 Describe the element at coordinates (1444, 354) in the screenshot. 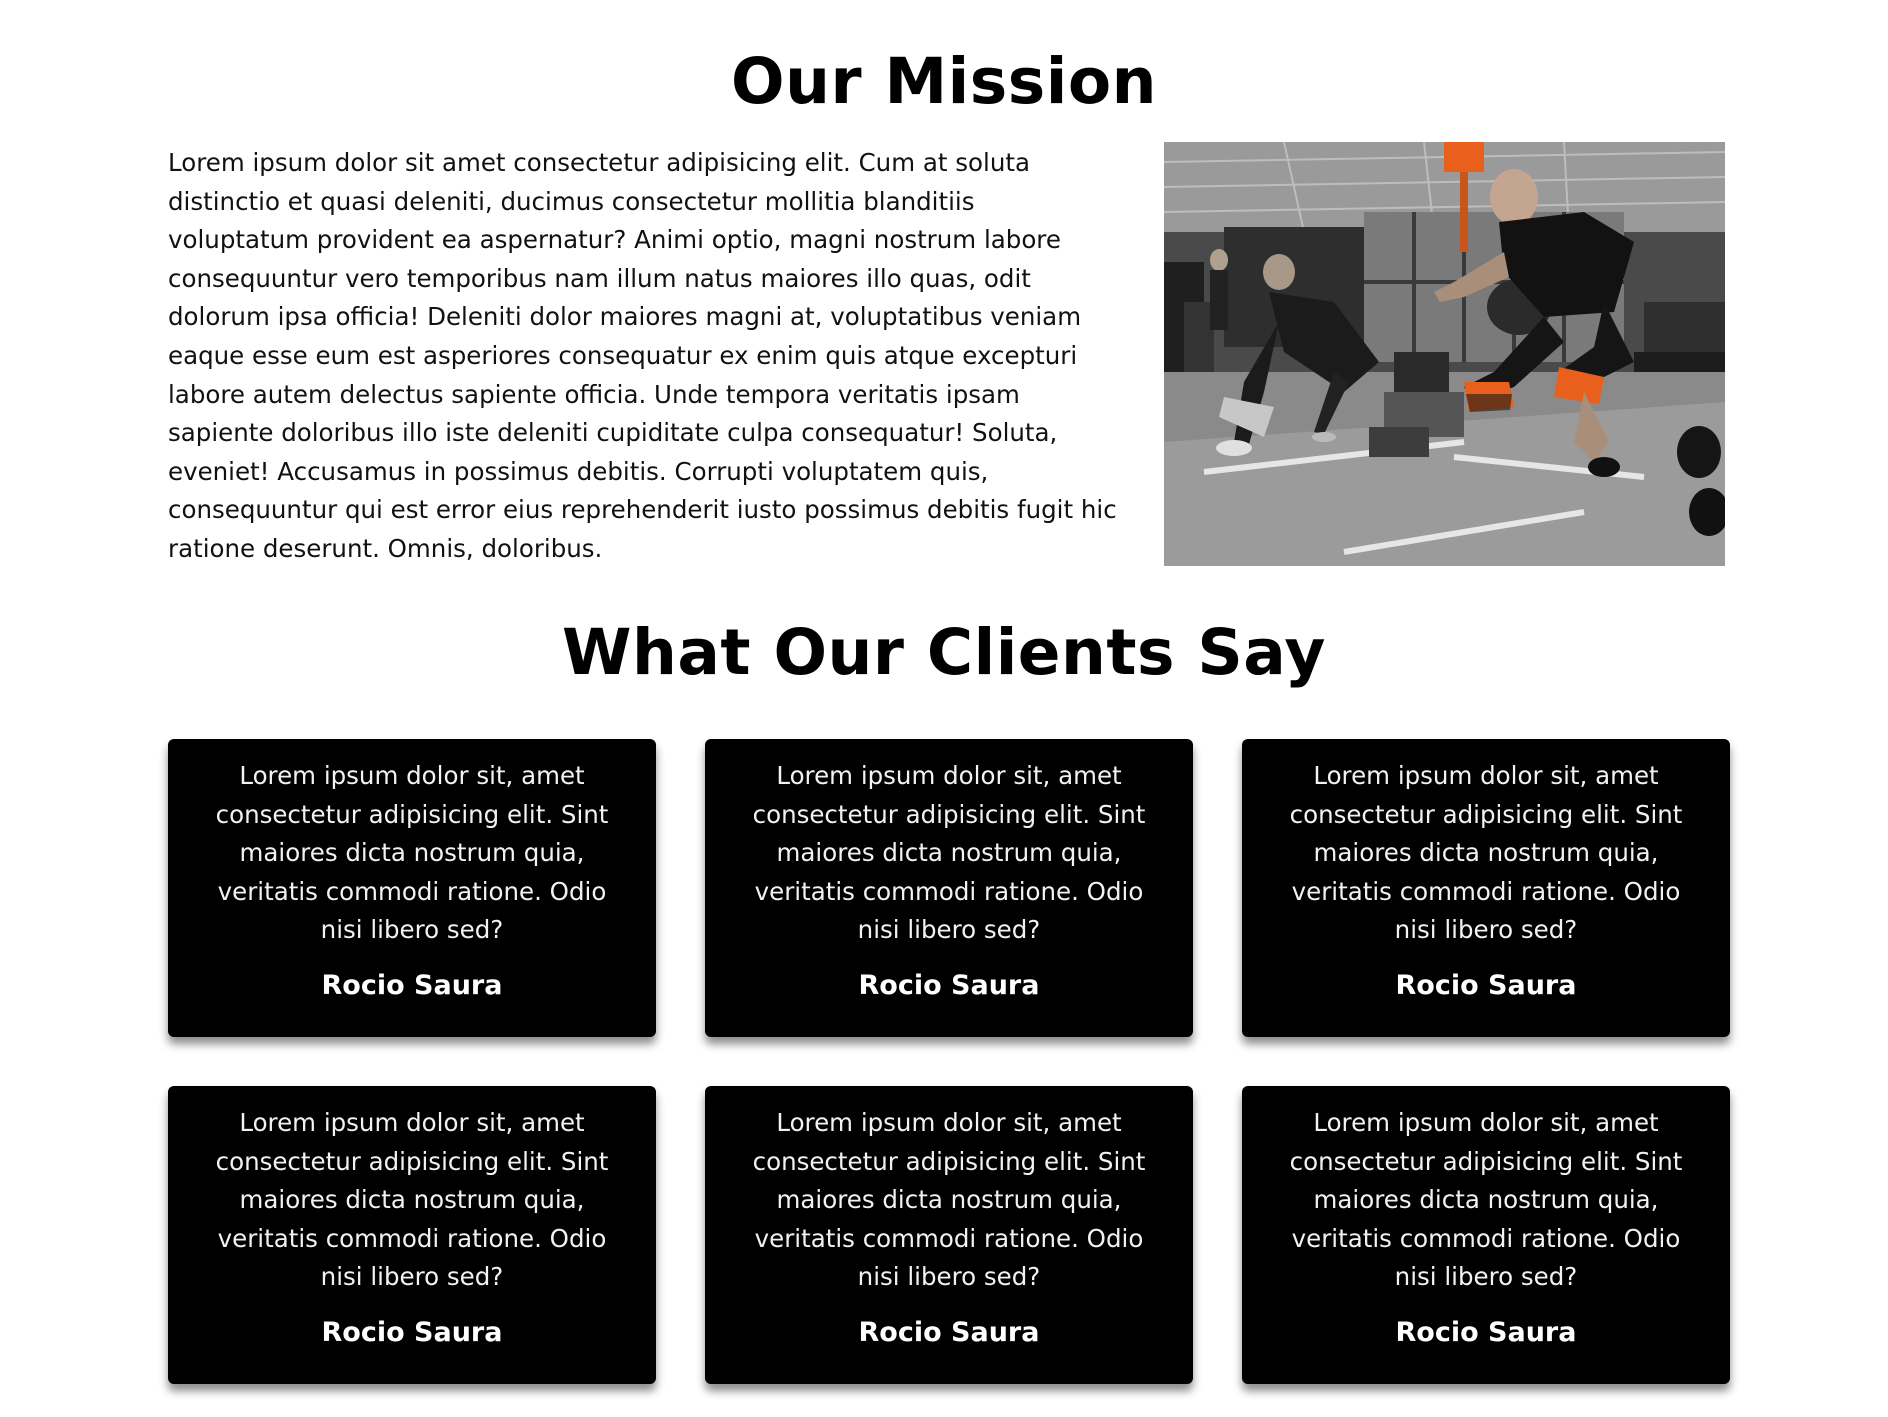

I see `gym-workout-photo` at that location.